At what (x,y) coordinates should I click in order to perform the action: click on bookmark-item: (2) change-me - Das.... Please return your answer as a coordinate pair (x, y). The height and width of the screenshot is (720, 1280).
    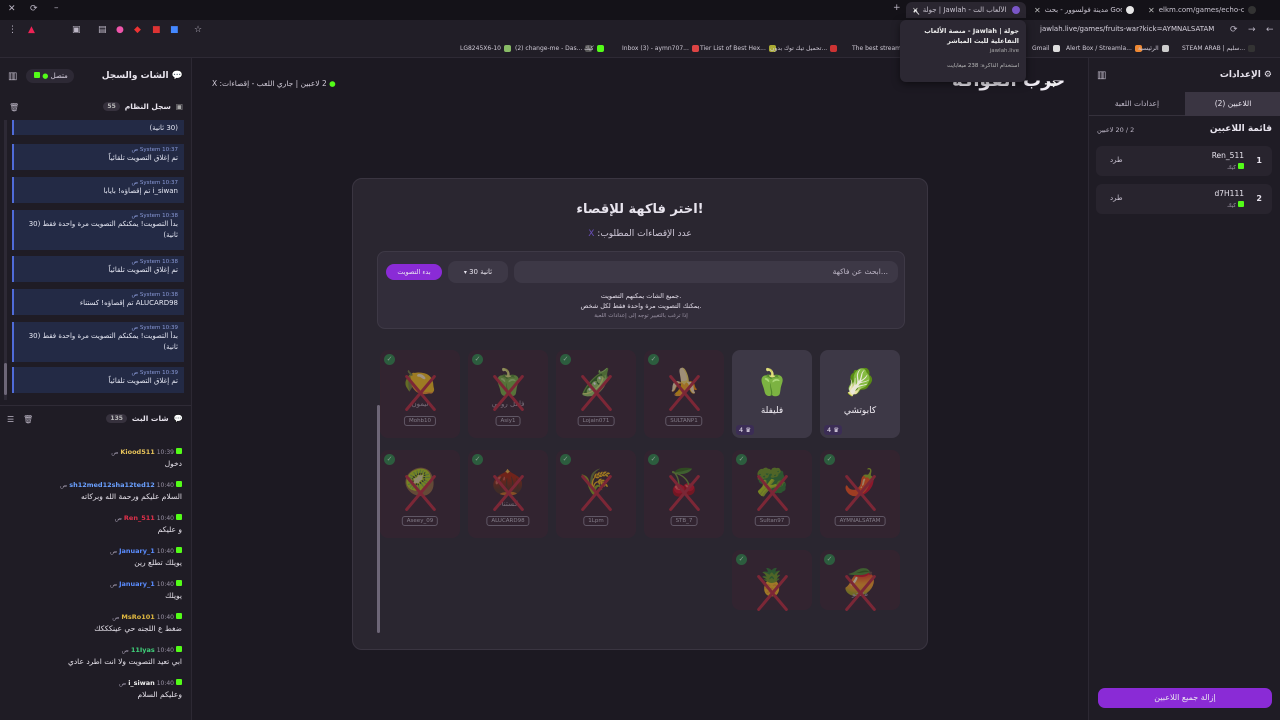
    Looking at the image, I should click on (554, 48).